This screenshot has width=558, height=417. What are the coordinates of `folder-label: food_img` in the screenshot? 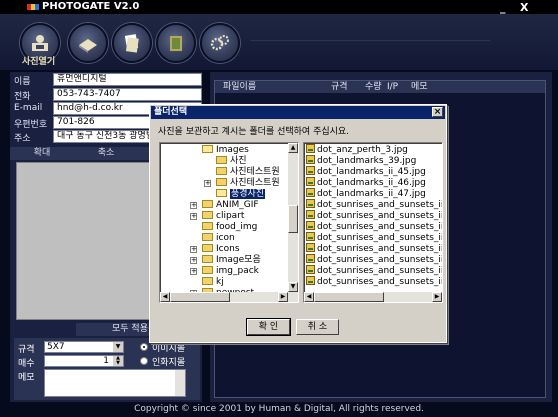 It's located at (237, 227).